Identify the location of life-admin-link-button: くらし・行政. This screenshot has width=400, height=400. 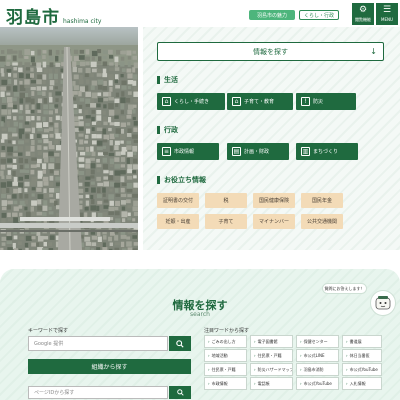
(319, 15).